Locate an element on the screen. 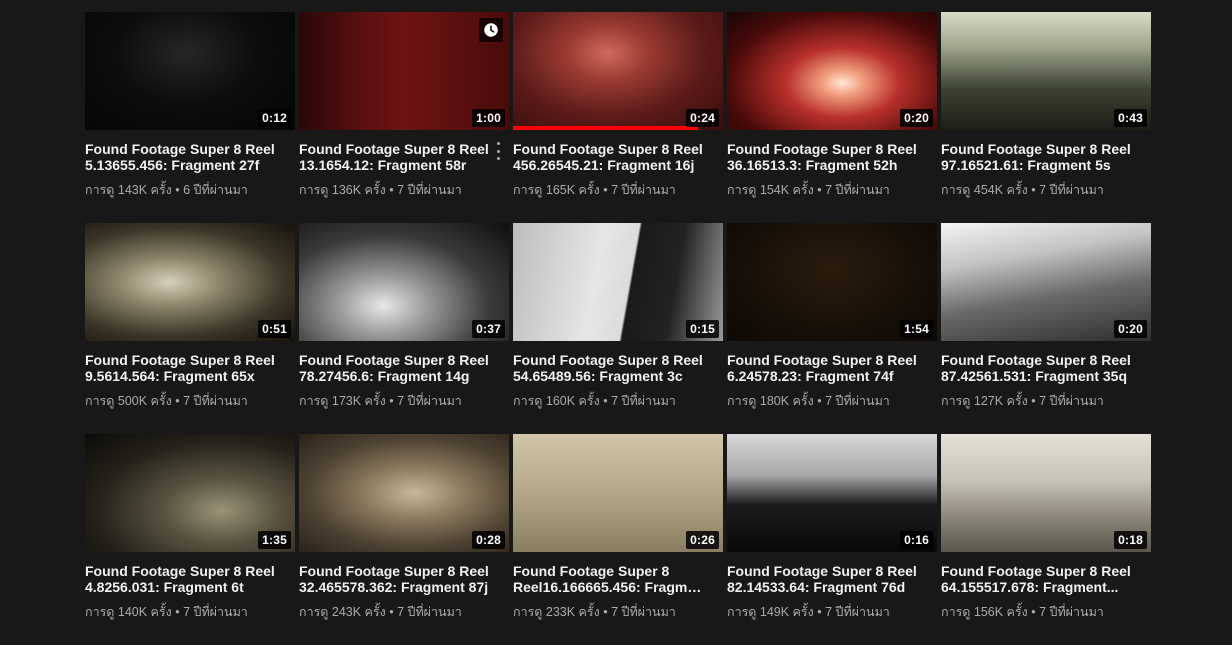  video-duration: 0:12 is located at coordinates (274, 118).